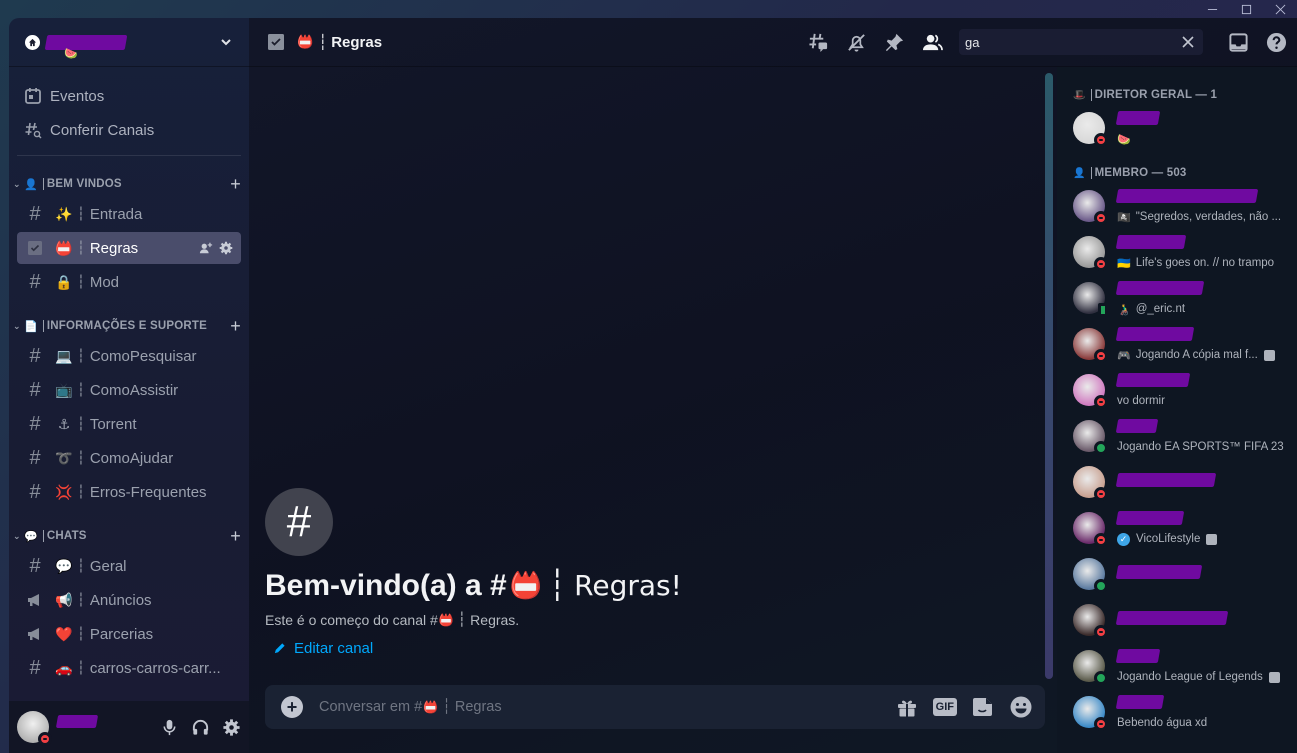  I want to click on member-activity: vo dormir, so click(1203, 401).